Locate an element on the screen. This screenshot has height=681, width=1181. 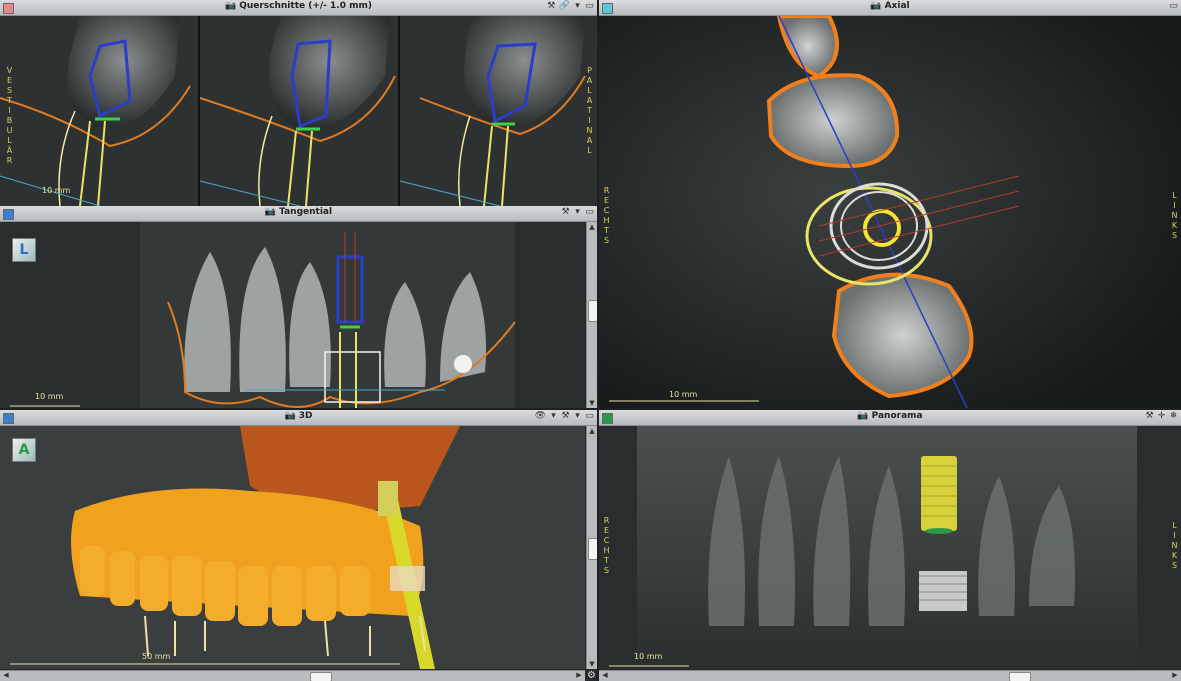
tangential-scrollbar: ▲ ▼ is located at coordinates (591, 315).